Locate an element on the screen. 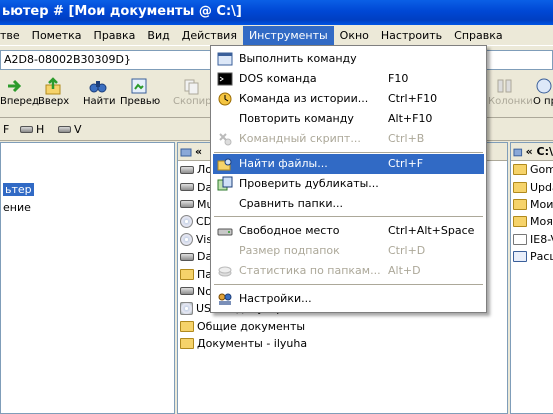  tree-item: ение is located at coordinates (87, 206).